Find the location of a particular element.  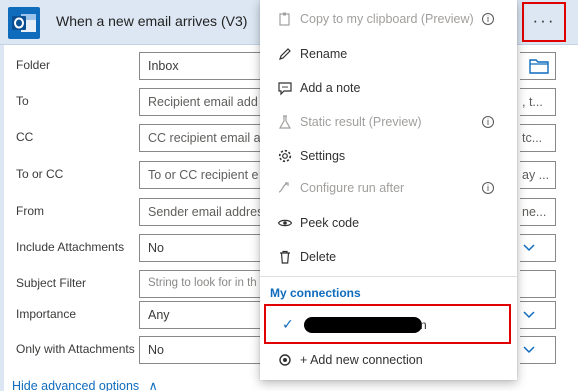

flask-icon is located at coordinates (285, 122).